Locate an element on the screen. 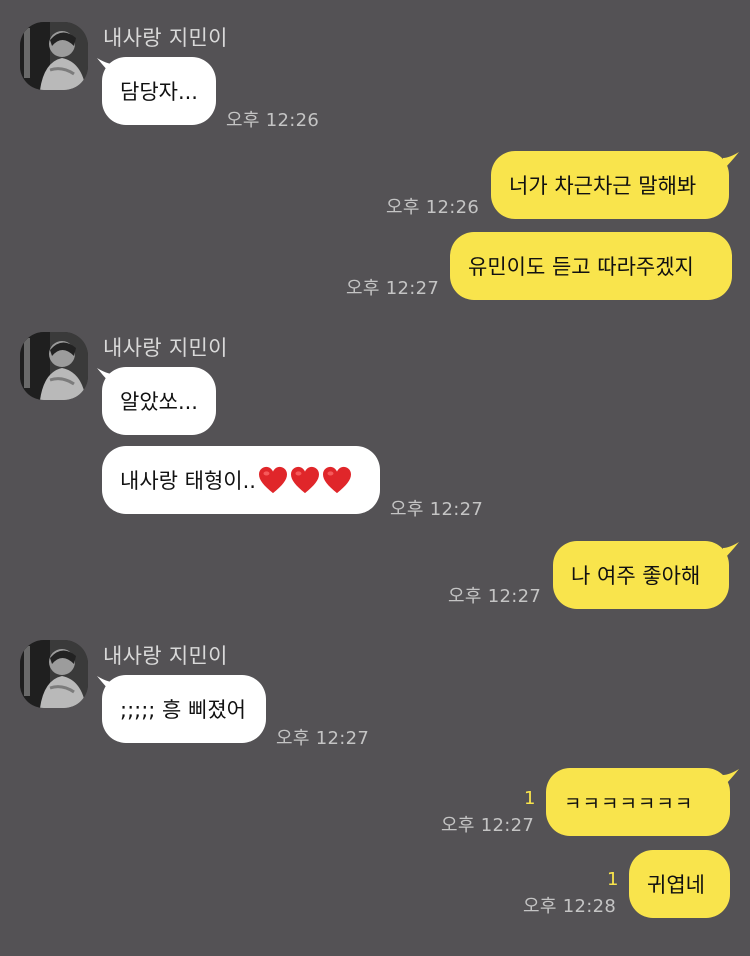 The width and height of the screenshot is (750, 956). message-bubble: 너가 차근차근 말해봐 is located at coordinates (610, 185).